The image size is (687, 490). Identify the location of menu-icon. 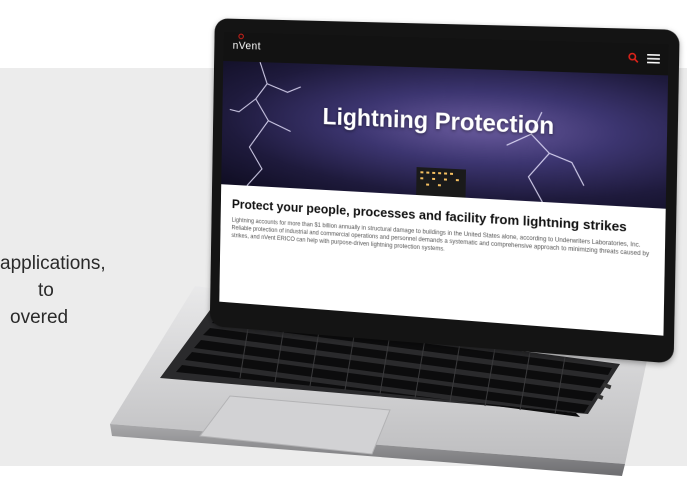
(653, 58).